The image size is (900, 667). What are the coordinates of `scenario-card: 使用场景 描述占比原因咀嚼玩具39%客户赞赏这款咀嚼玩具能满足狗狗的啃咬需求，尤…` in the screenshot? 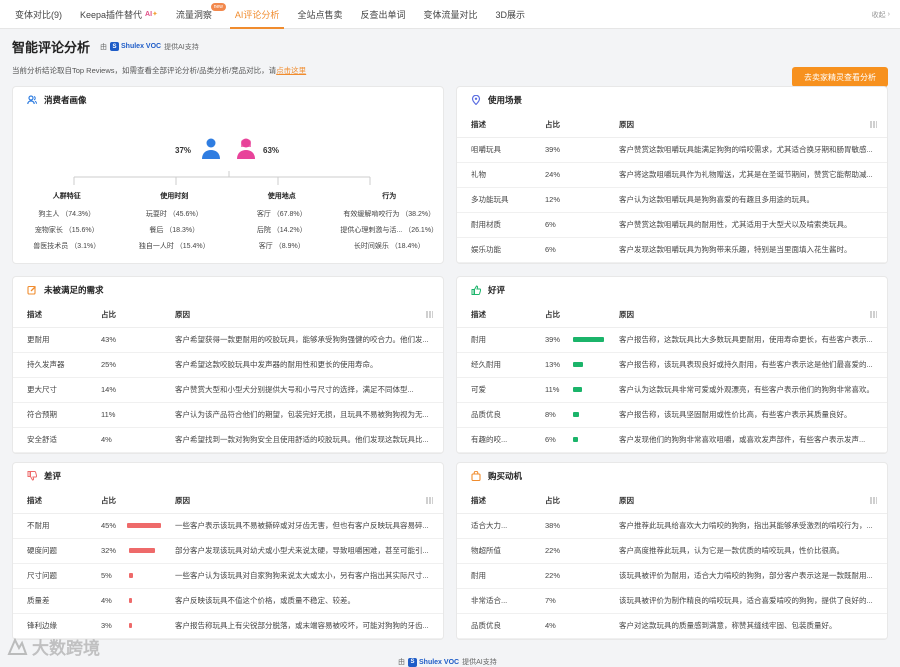 It's located at (672, 175).